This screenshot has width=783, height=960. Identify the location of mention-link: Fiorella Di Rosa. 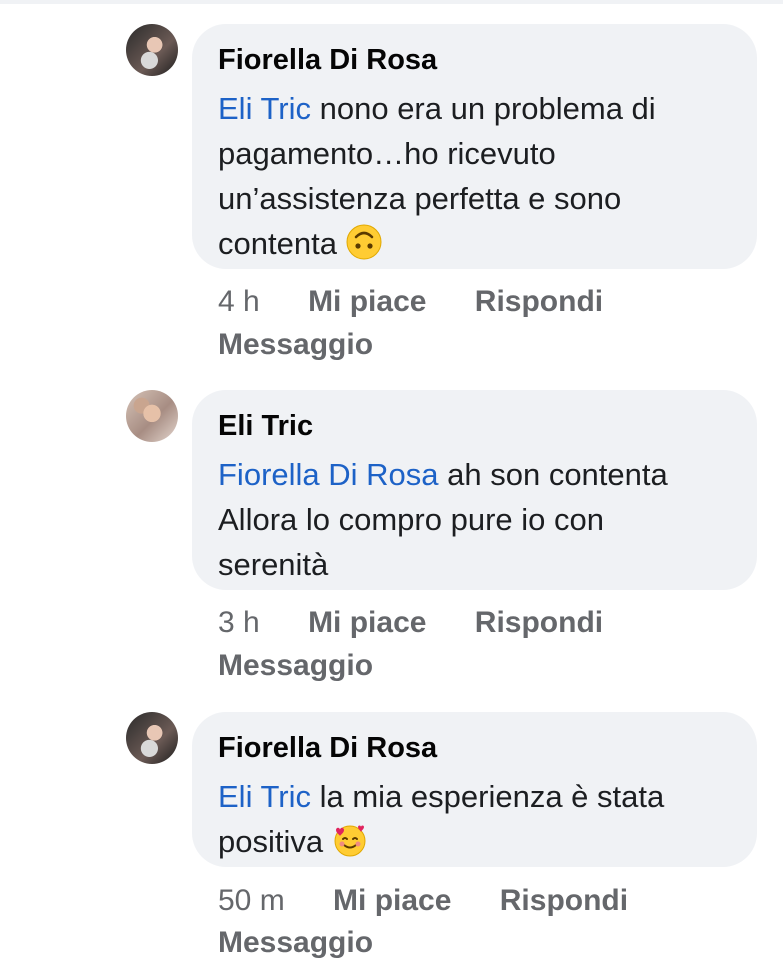
(328, 474).